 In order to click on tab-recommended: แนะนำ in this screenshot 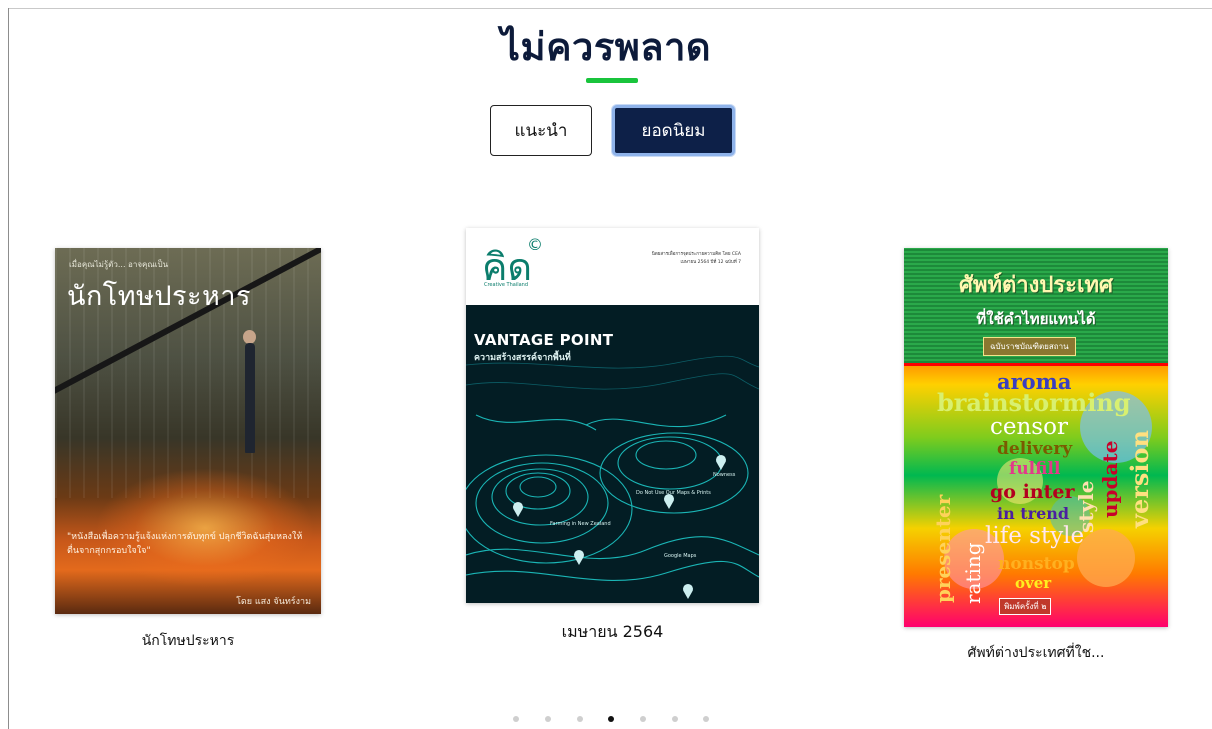, I will do `click(541, 130)`.